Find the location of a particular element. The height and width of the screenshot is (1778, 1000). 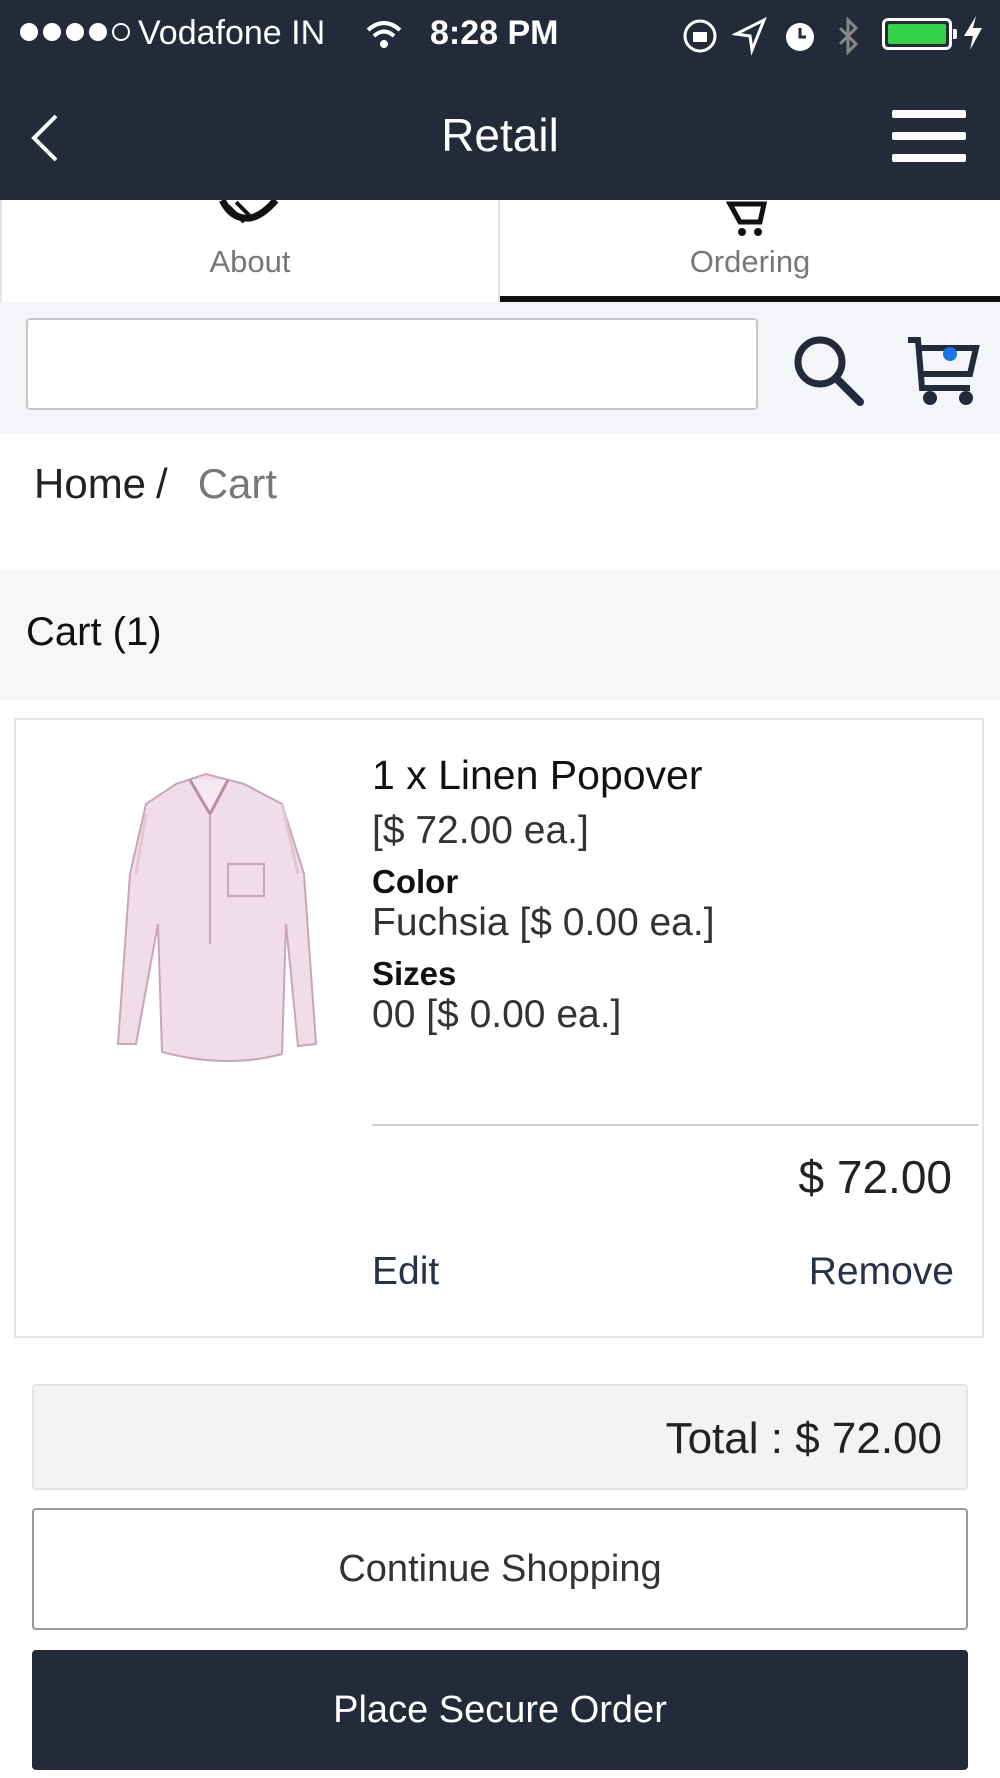

continue-shopping-button: Continue Shopping is located at coordinates (500, 1569).